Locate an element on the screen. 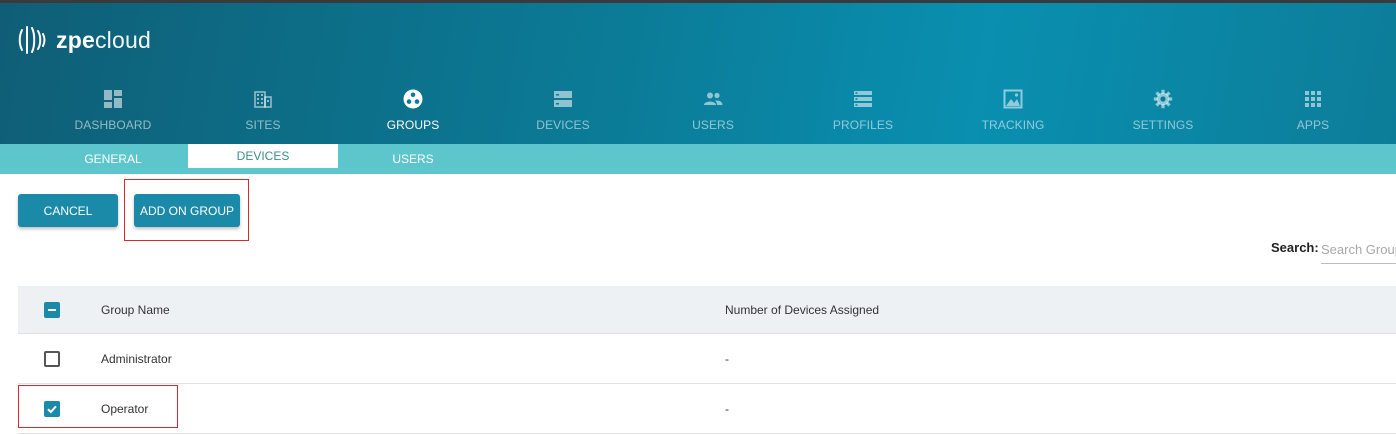 The height and width of the screenshot is (435, 1396). server-icon is located at coordinates (563, 99).